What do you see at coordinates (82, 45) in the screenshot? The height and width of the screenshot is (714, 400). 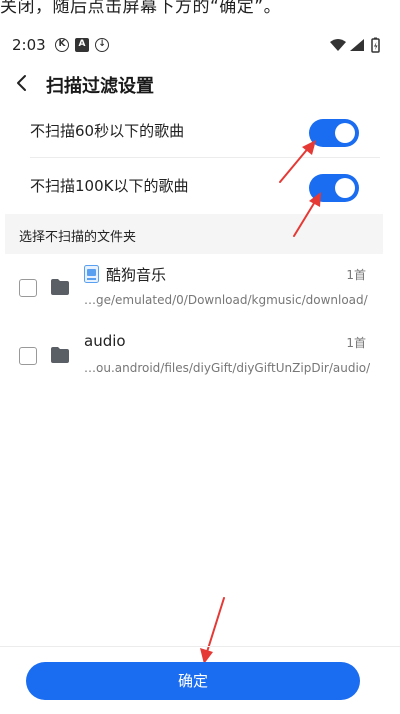 I see `a-icon: A` at bounding box center [82, 45].